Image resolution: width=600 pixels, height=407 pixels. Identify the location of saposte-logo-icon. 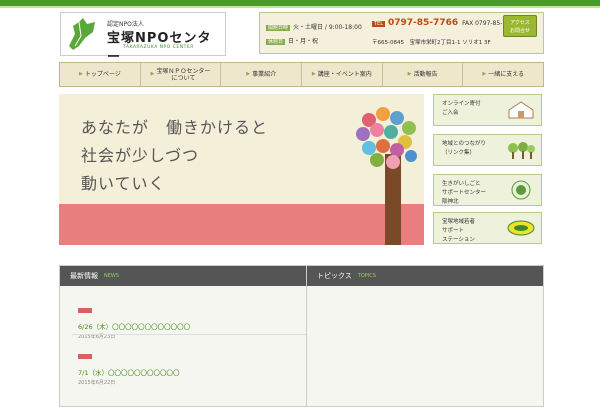
(521, 228).